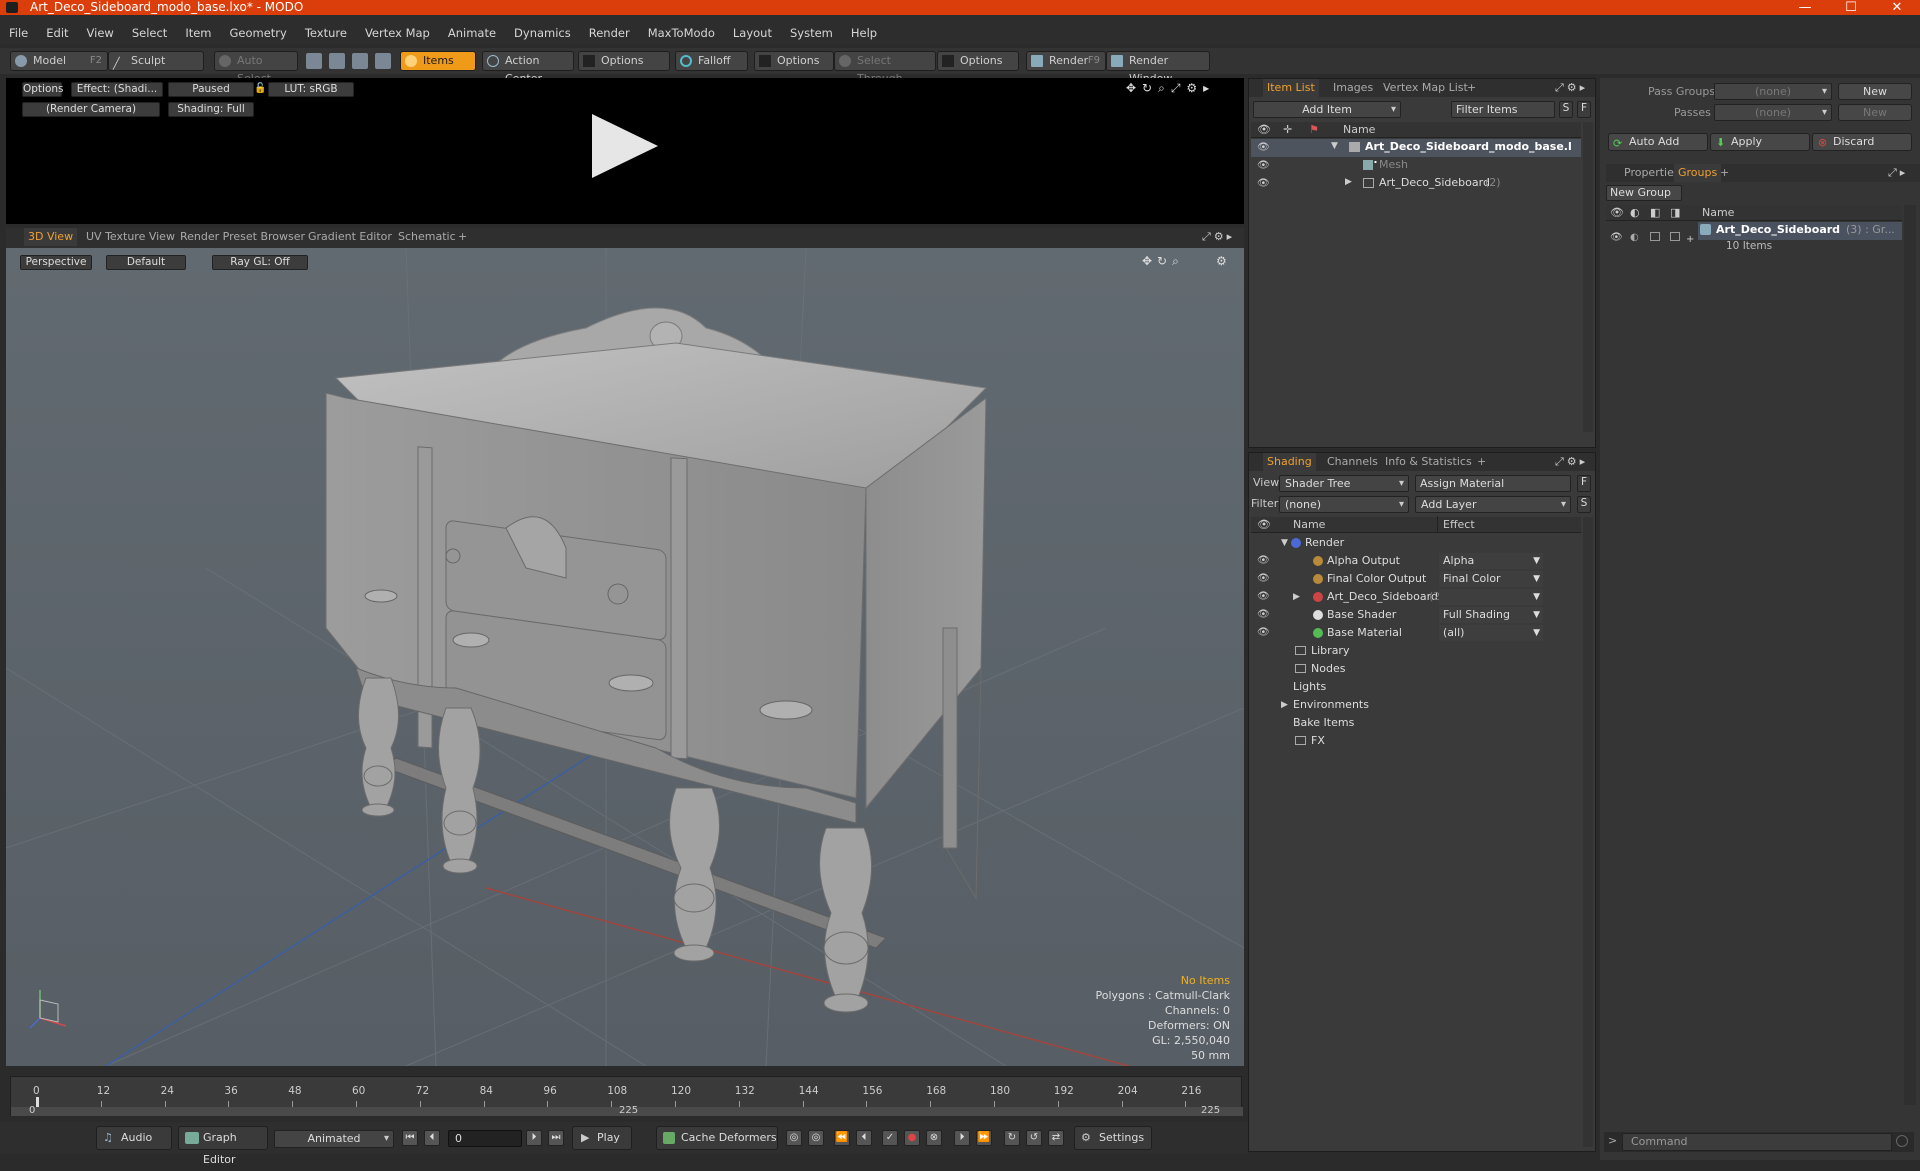 This screenshot has width=1920, height=1171. What do you see at coordinates (1034, 1138) in the screenshot?
I see `loop-icon: ↺` at bounding box center [1034, 1138].